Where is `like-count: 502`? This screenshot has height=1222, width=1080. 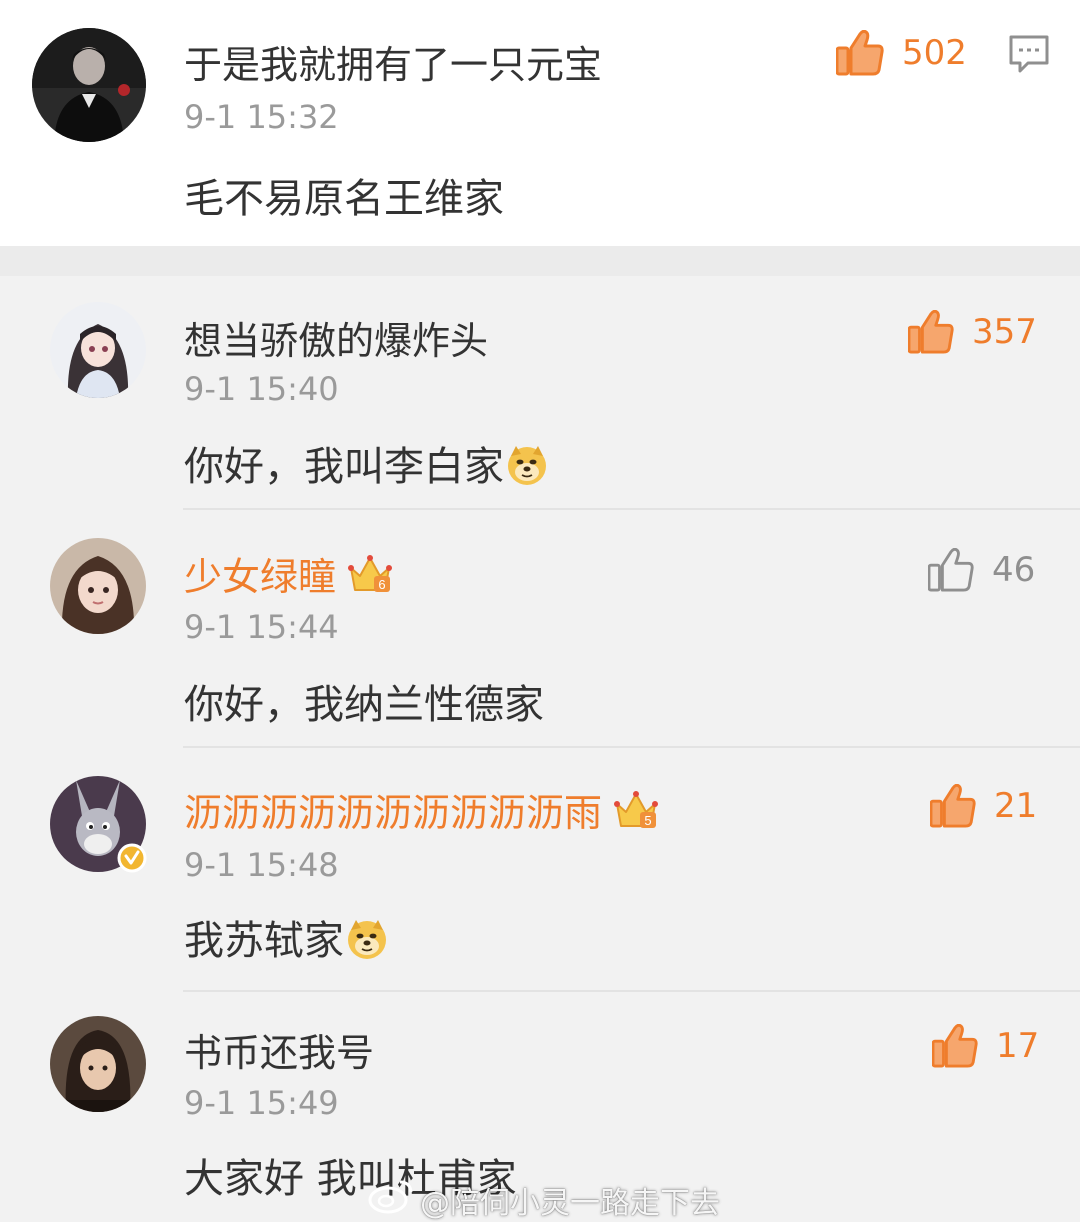
like-count: 502 is located at coordinates (934, 53).